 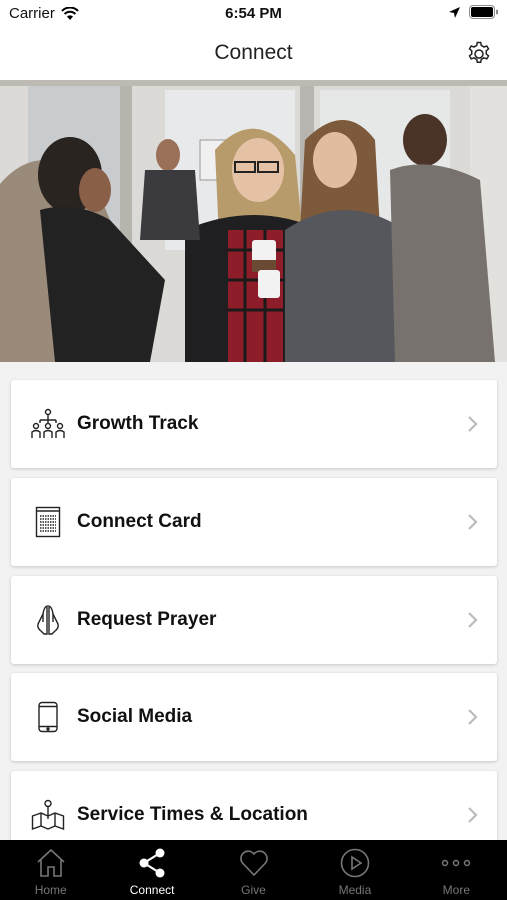 What do you see at coordinates (253, 863) in the screenshot?
I see `heart-icon` at bounding box center [253, 863].